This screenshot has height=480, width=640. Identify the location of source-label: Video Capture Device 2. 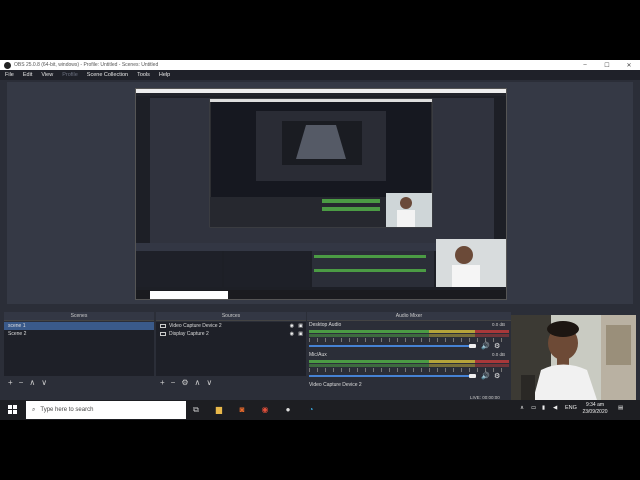
(195, 326).